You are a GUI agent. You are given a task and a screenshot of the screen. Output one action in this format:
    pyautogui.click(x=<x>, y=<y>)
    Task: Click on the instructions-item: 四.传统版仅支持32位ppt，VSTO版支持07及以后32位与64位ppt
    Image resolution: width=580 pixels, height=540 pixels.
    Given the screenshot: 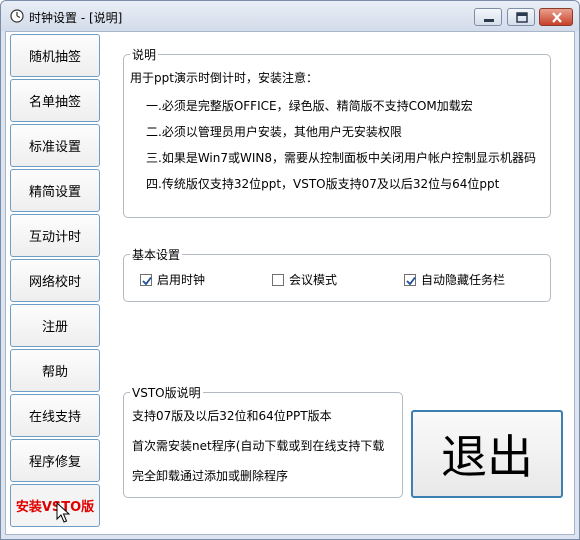 What is the action you would take?
    pyautogui.click(x=323, y=184)
    